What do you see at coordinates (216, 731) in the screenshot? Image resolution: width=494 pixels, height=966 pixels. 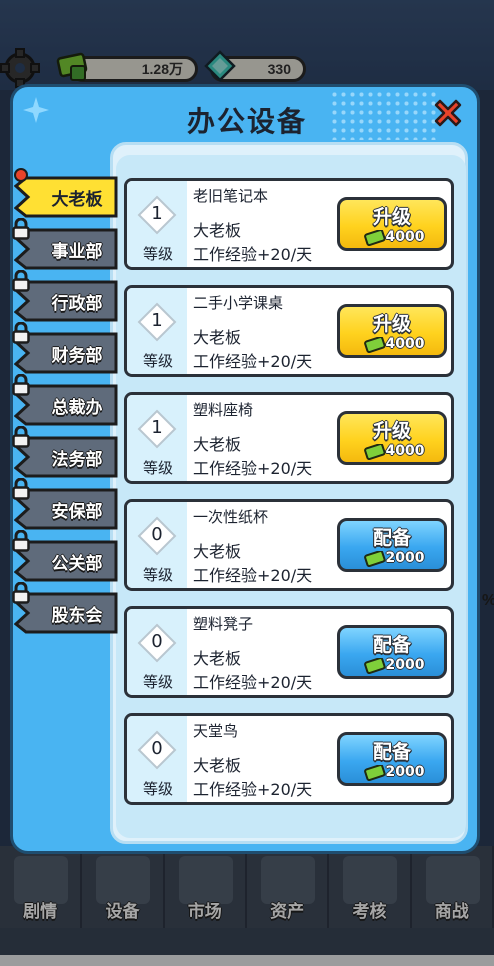 I see `item-name: 天堂鸟` at bounding box center [216, 731].